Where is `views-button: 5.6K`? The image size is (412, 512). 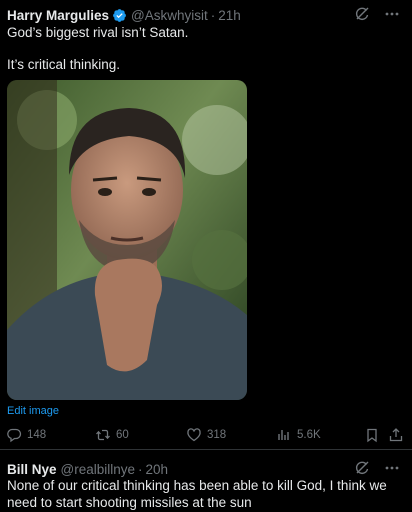
views-button: 5.6K is located at coordinates (298, 435).